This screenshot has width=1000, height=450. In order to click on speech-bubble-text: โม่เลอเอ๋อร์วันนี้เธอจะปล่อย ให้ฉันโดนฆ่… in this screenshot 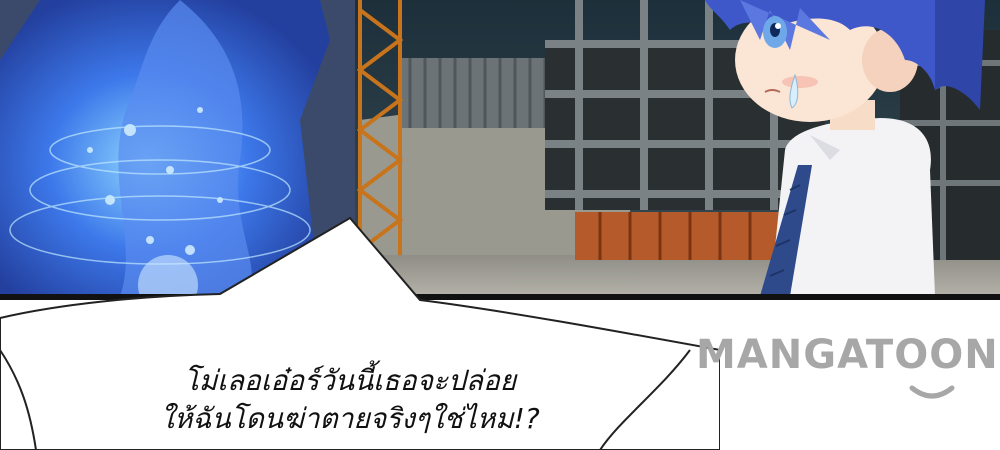, I will do `click(350, 400)`.